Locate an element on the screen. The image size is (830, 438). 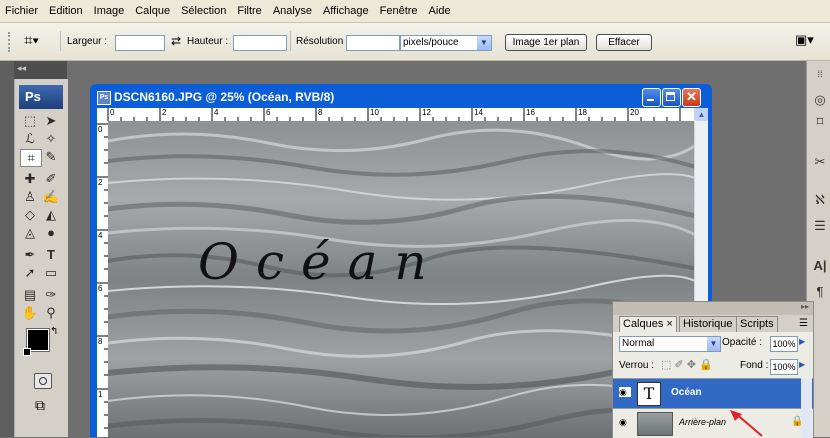
character-icon: A| is located at coordinates (820, 266).